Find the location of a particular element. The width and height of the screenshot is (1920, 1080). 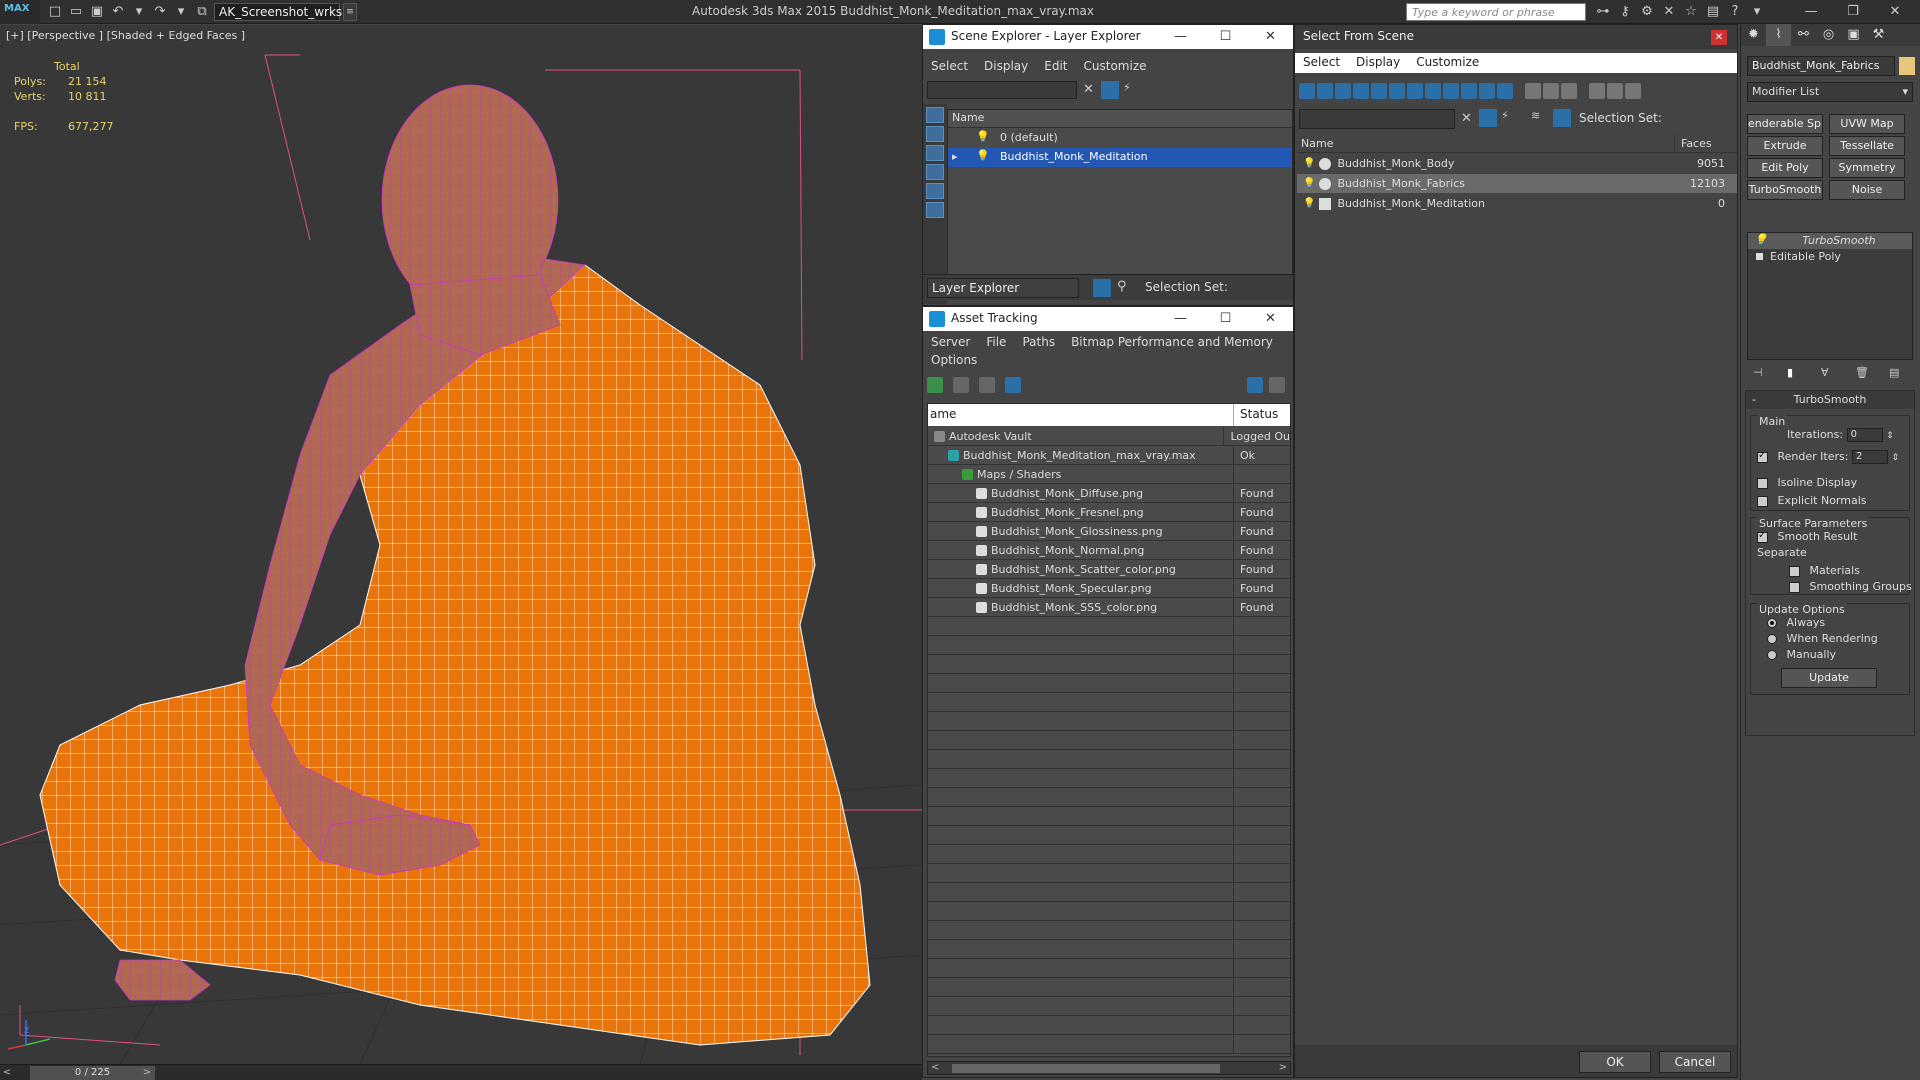

undo-icon: ↶ is located at coordinates (118, 12).